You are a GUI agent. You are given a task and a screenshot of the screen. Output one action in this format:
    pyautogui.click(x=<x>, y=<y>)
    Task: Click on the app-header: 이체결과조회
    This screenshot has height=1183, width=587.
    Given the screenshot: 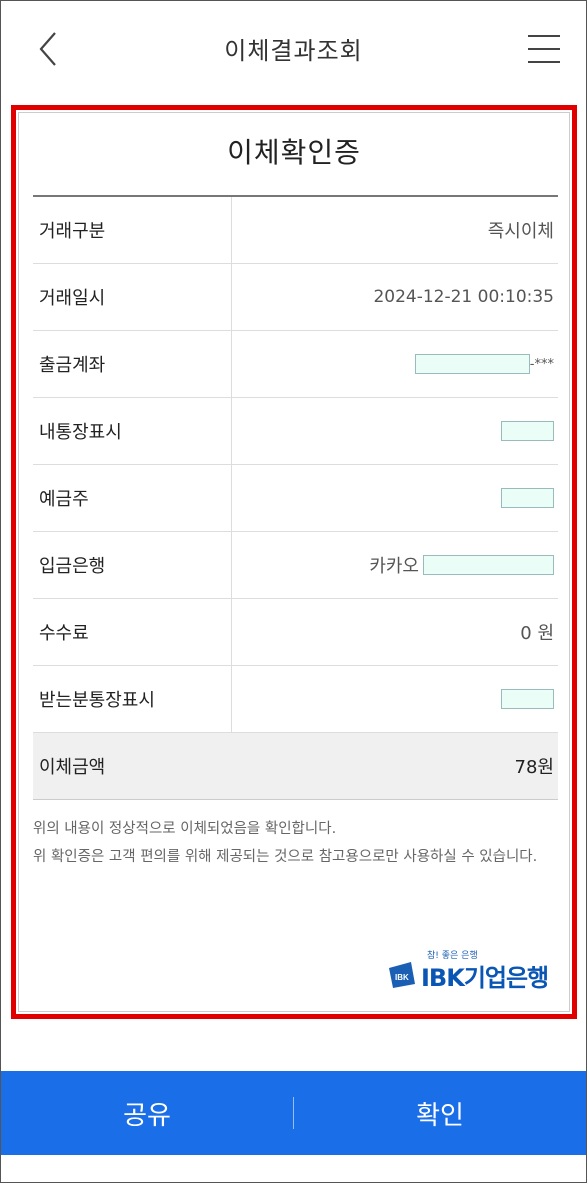 What is the action you would take?
    pyautogui.click(x=293, y=51)
    